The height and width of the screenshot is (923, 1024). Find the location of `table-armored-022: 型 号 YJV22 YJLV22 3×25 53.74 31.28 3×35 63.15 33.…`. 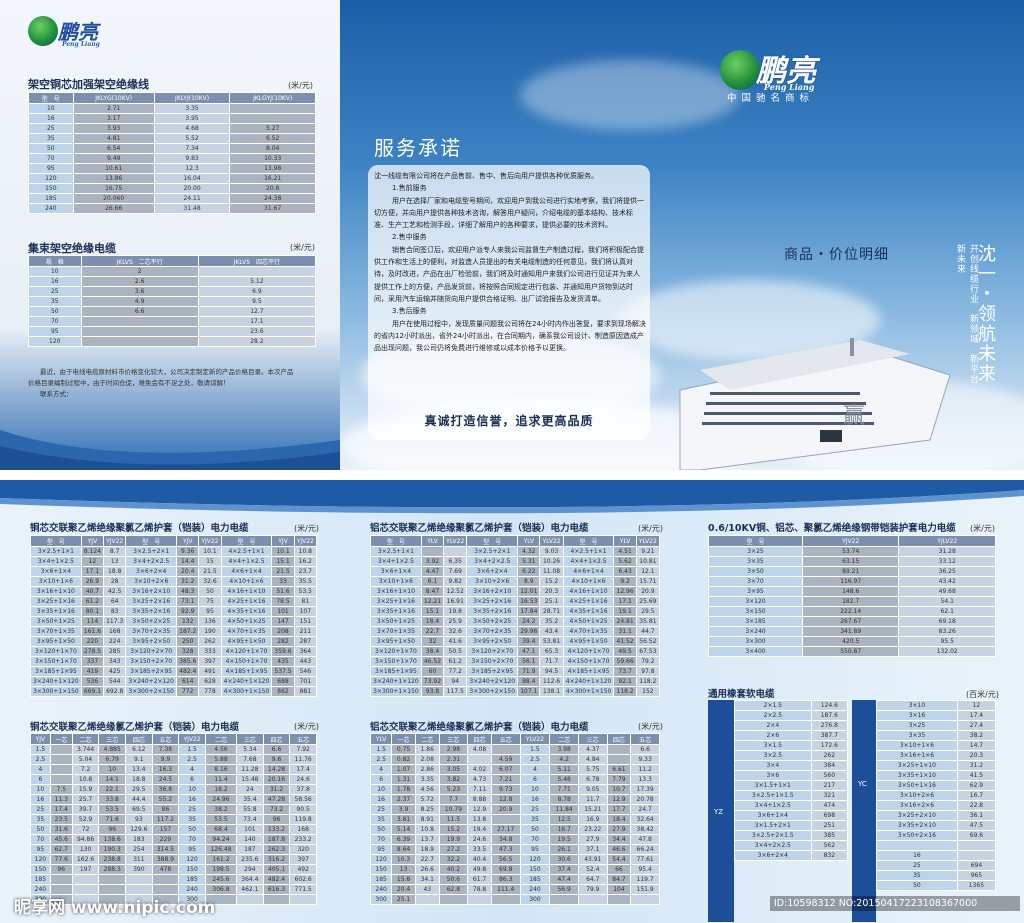

table-armored-022: 型 号 YJV22 YJLV22 3×25 53.74 31.28 3×35 63.15 33.… is located at coordinates (852, 596).